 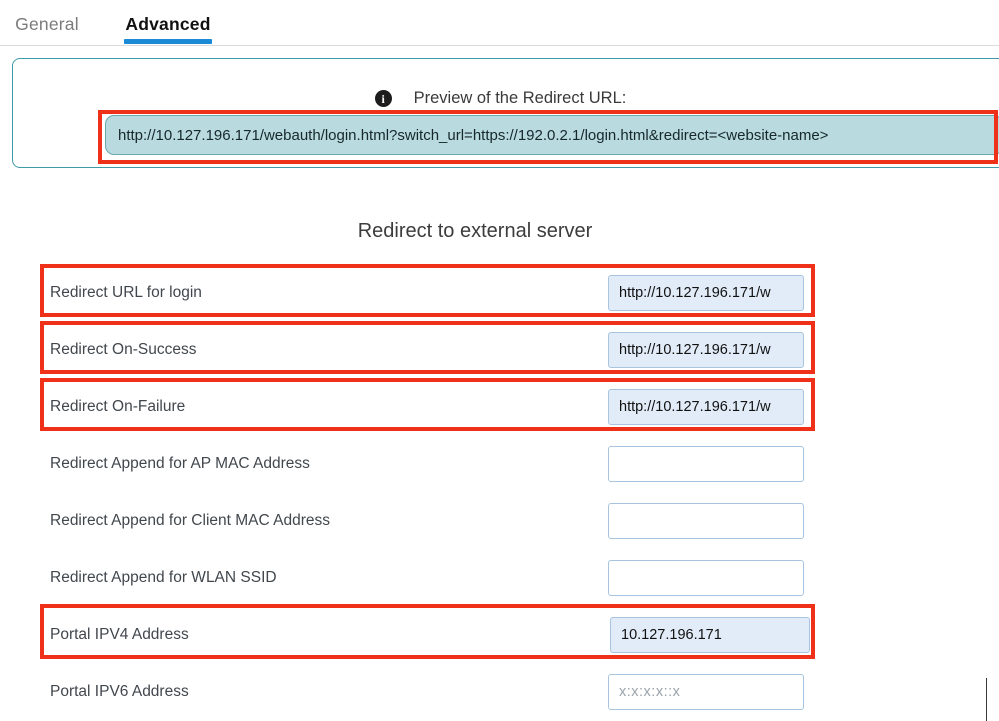 I want to click on label-redirect-on-success: Redirect On-Success, so click(x=123, y=349).